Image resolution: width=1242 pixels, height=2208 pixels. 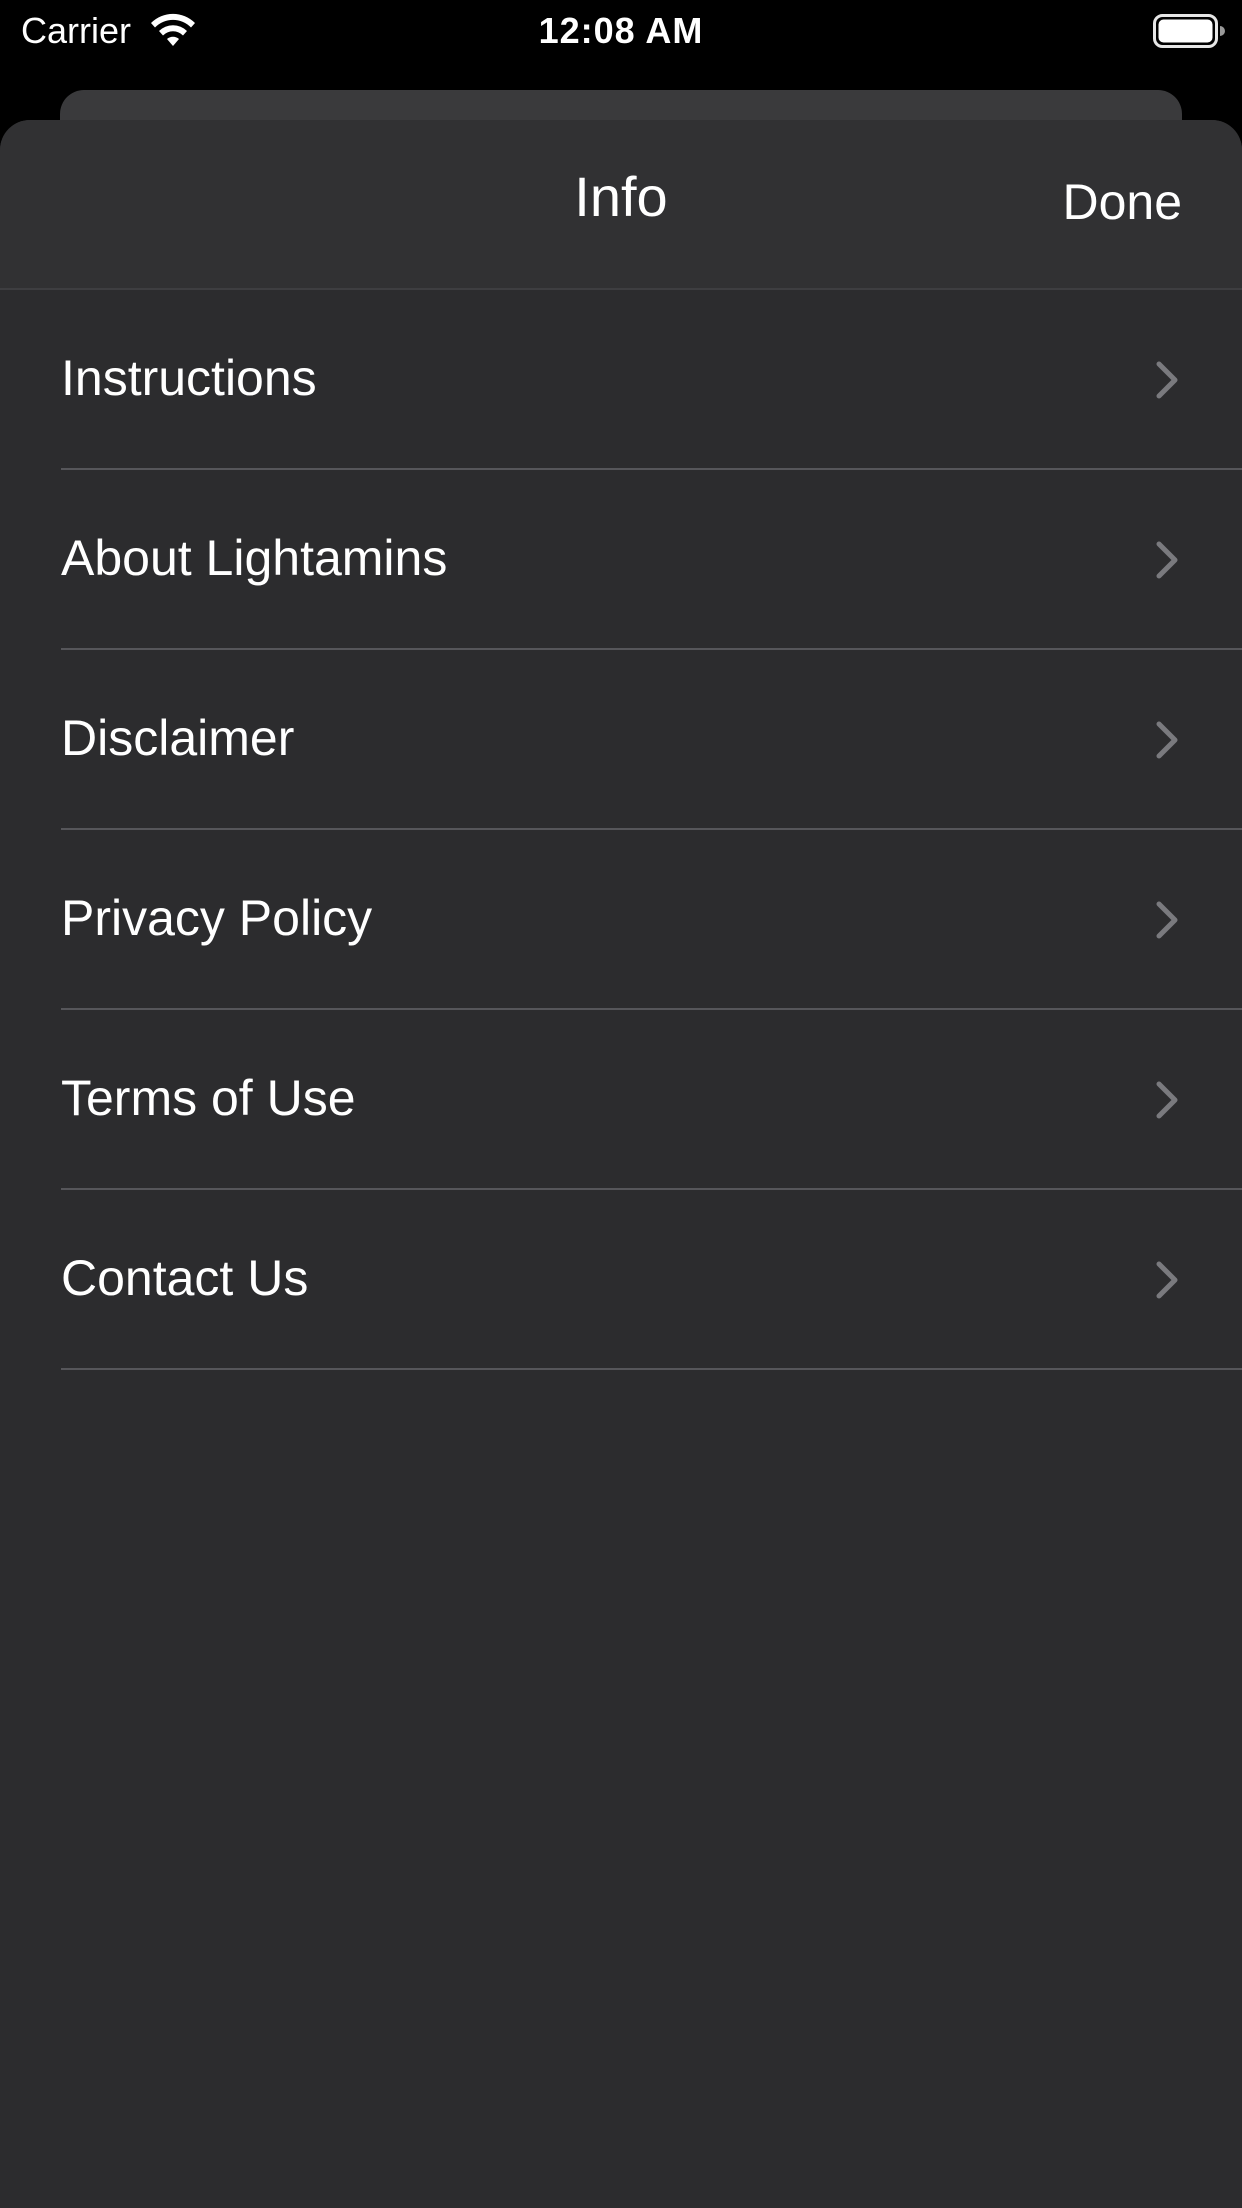 I want to click on menu-item-contact-us: Contact Us, so click(x=621, y=1280).